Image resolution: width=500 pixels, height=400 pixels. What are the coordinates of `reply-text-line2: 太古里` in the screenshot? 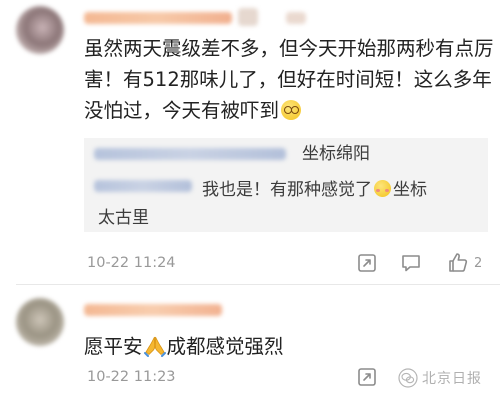 It's located at (123, 218).